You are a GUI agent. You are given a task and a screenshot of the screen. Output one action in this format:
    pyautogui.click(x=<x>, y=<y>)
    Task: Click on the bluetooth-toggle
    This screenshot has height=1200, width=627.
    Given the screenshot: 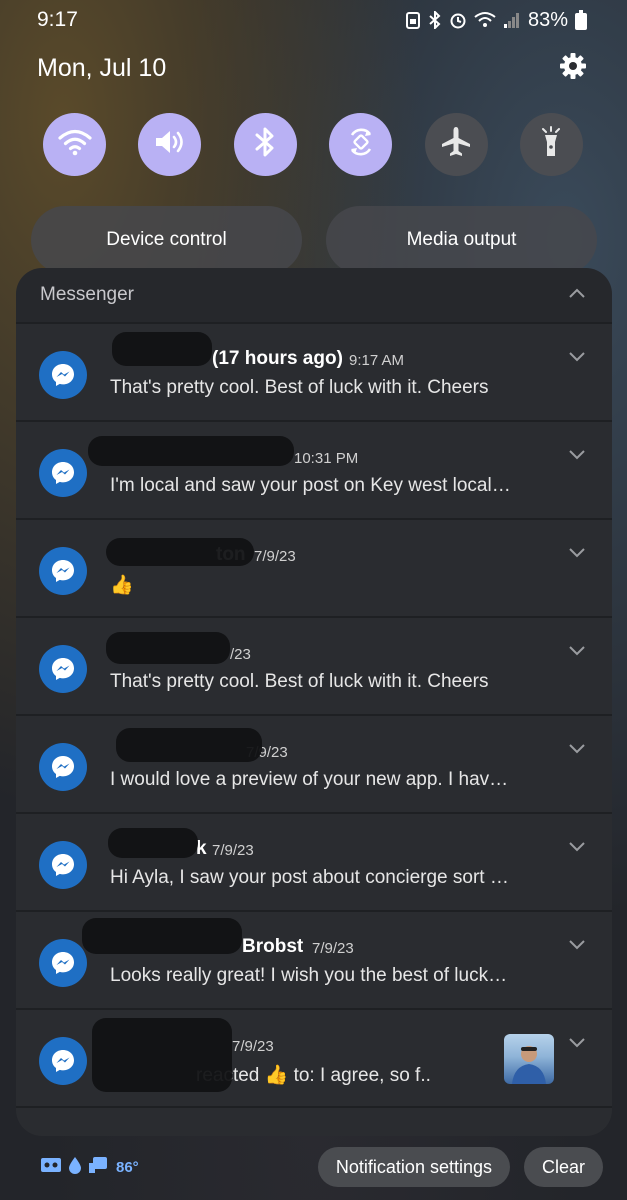 What is the action you would take?
    pyautogui.click(x=265, y=144)
    